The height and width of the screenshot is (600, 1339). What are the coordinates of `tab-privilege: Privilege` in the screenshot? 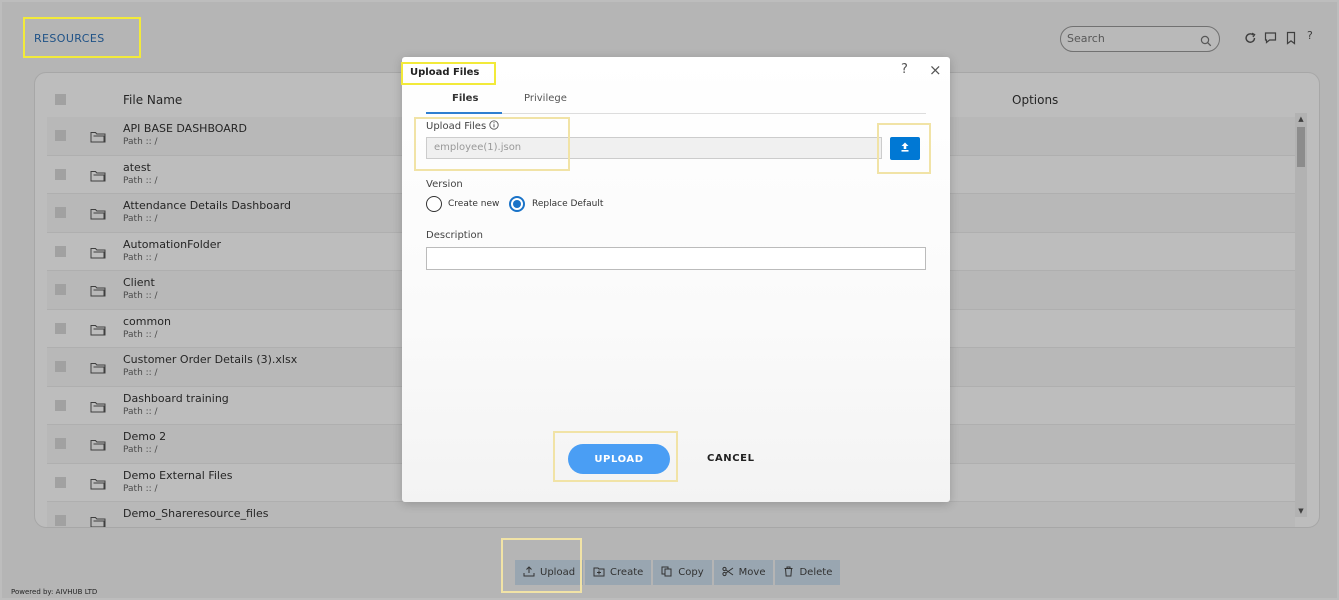 It's located at (545, 98).